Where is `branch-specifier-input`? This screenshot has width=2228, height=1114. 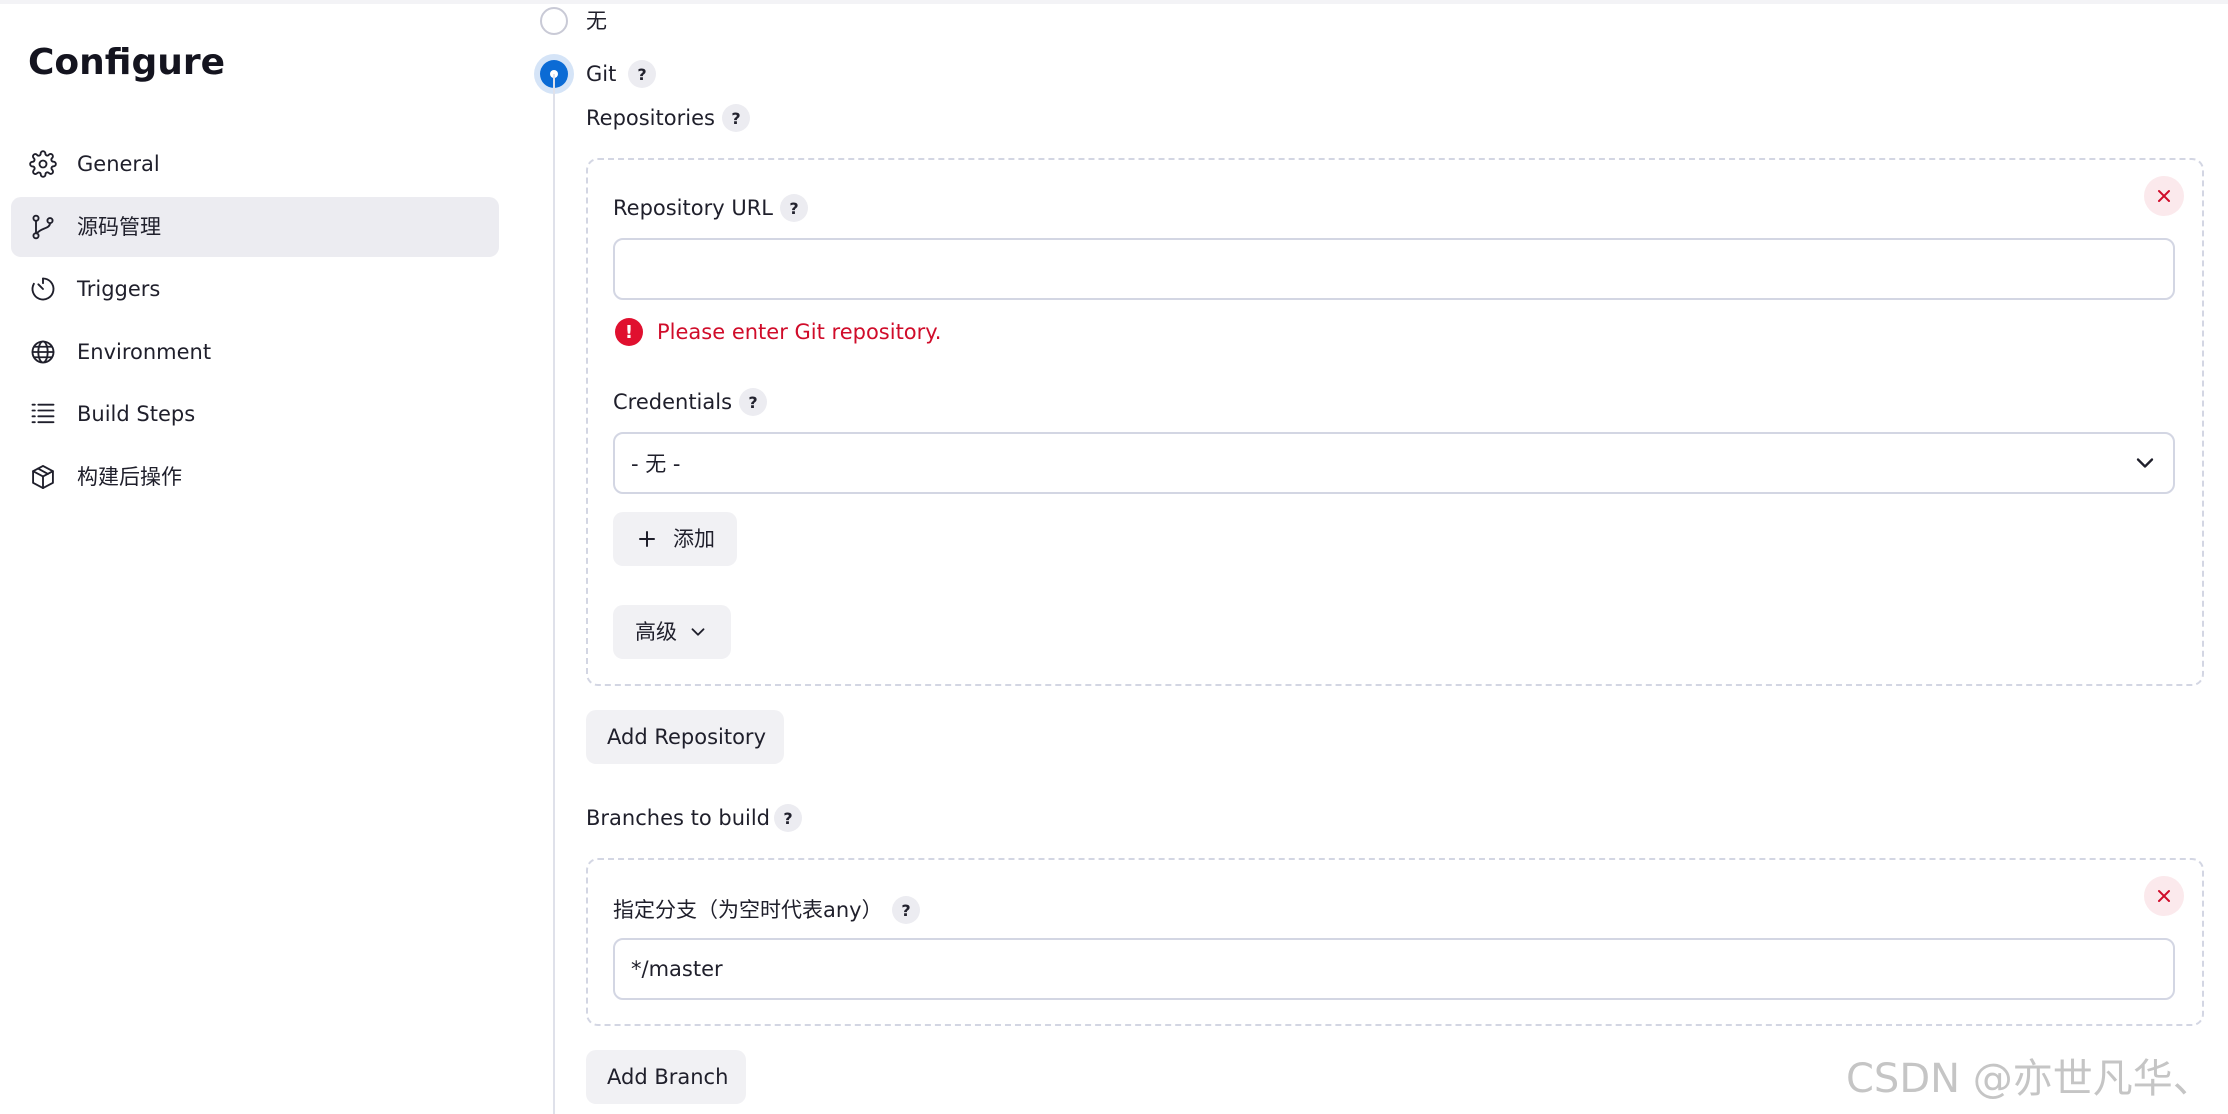
branch-specifier-input is located at coordinates (1394, 969).